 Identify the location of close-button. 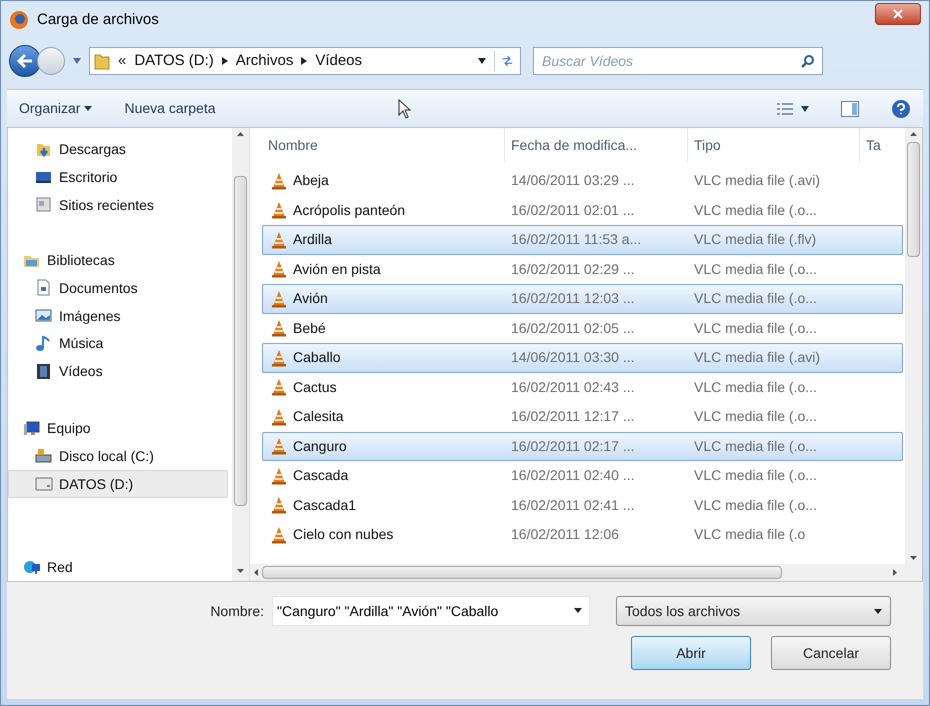
(898, 14).